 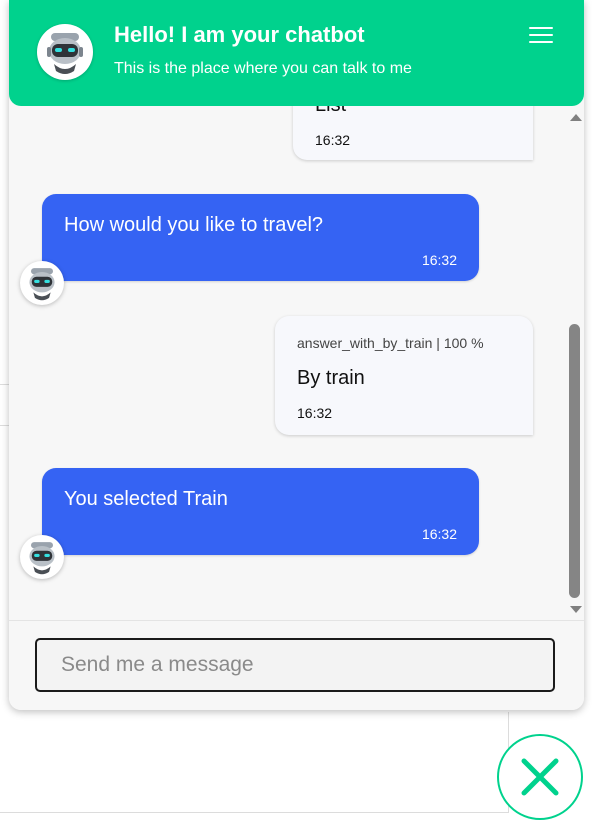 What do you see at coordinates (413, 133) in the screenshot?
I see `user-message: List 16:32` at bounding box center [413, 133].